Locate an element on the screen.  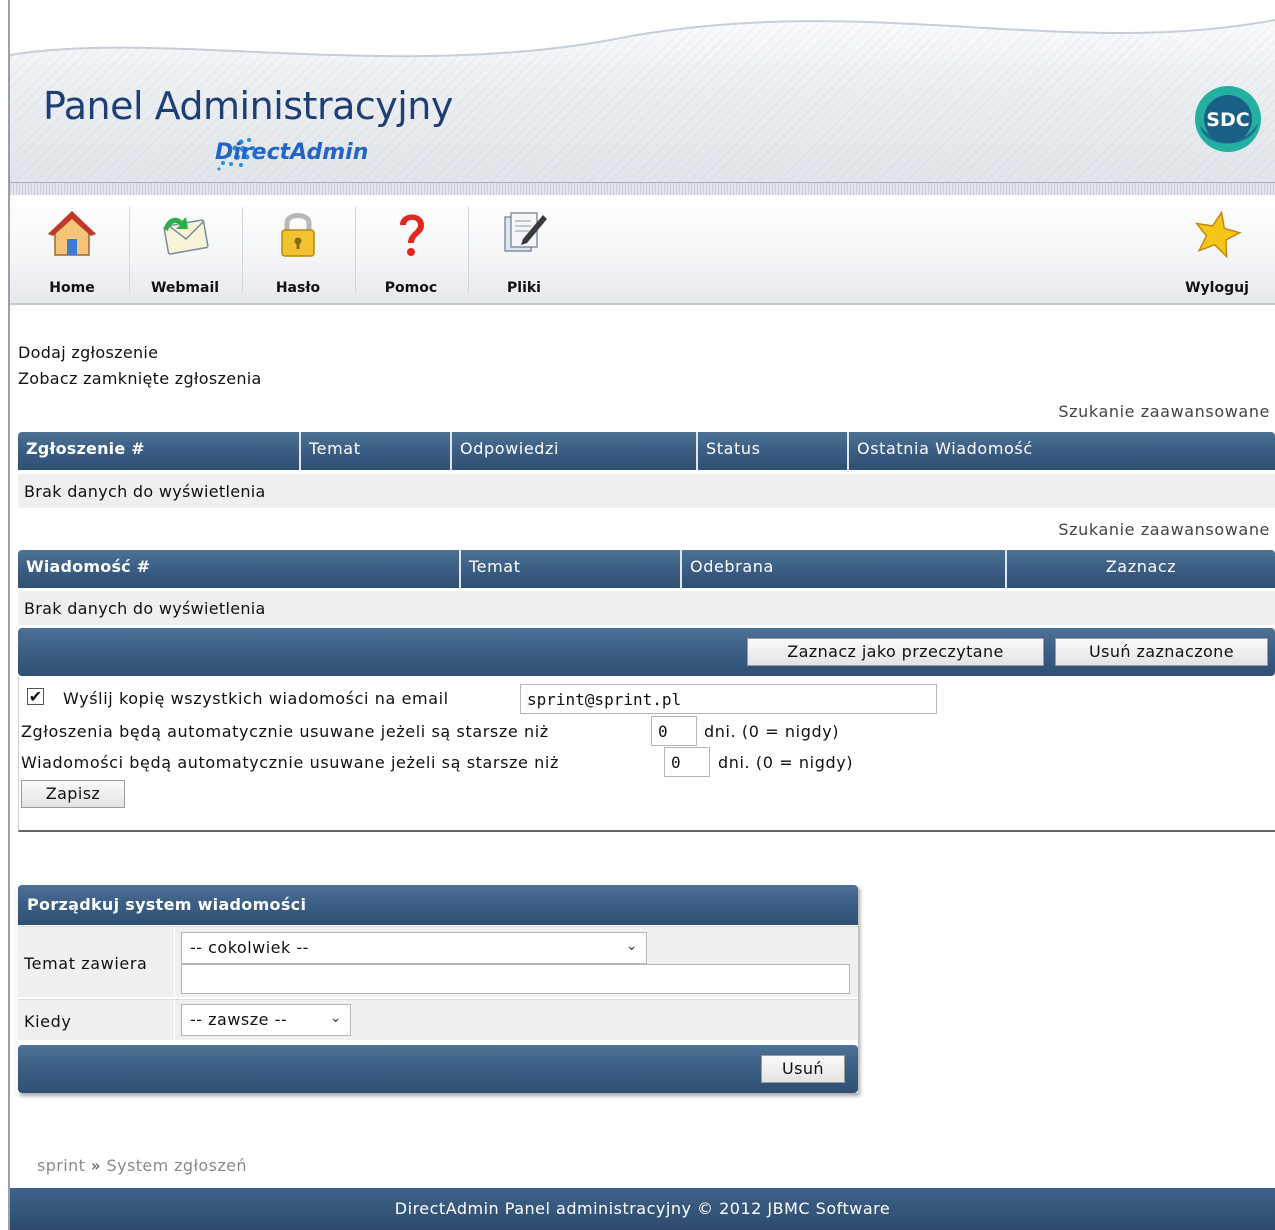
delete-selected-button: Usuń zaznaczone is located at coordinates (1161, 652).